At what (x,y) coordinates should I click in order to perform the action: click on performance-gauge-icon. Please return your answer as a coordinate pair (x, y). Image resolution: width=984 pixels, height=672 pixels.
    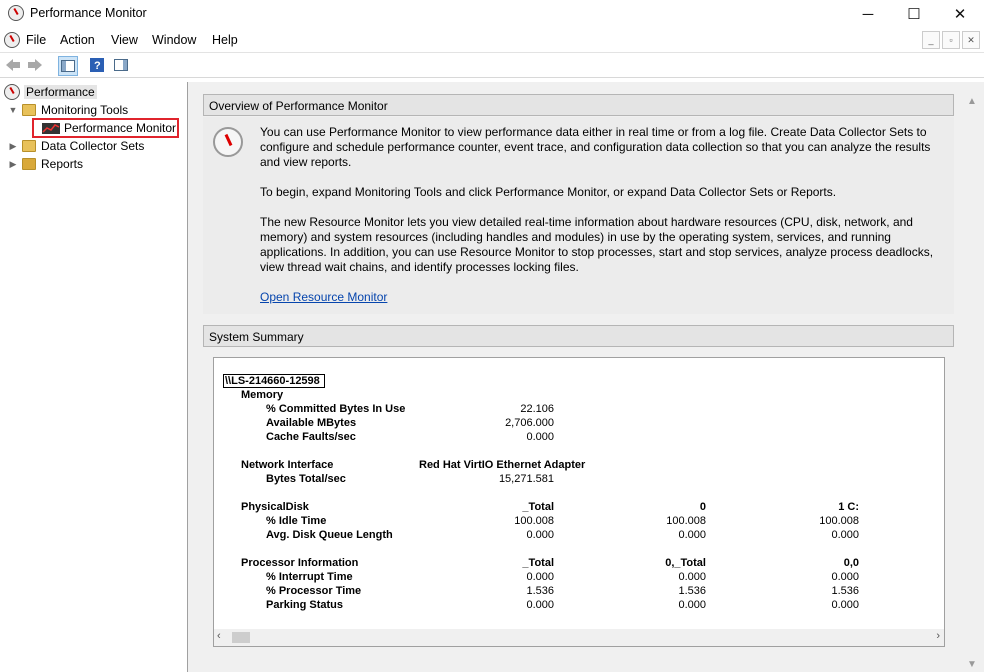
    Looking at the image, I should click on (228, 142).